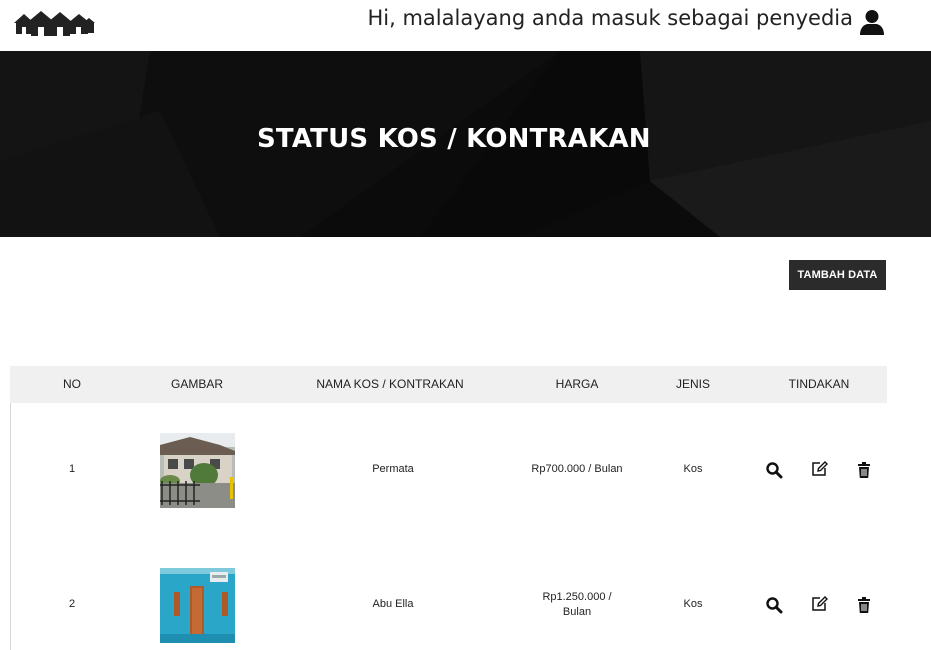 This screenshot has width=931, height=650. I want to click on user-icon, so click(872, 22).